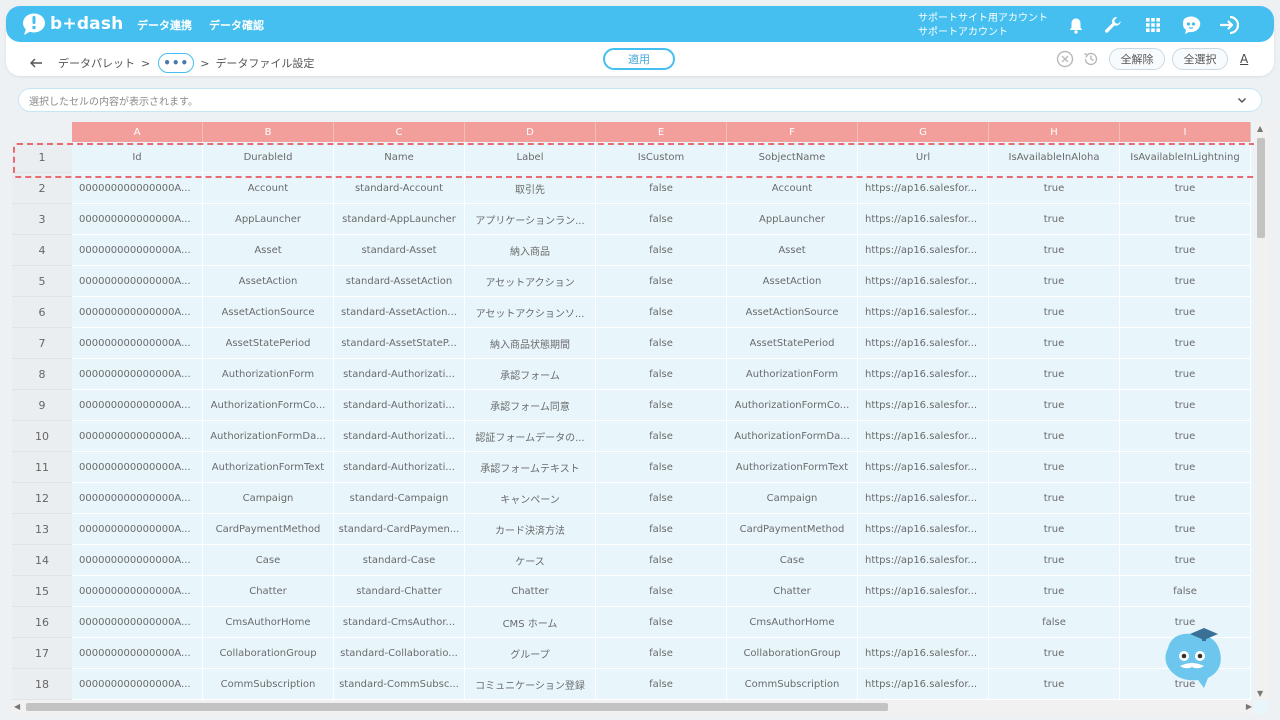 The width and height of the screenshot is (1280, 720). Describe the element at coordinates (268, 312) in the screenshot. I see `table-cell: AssetActionSource` at that location.